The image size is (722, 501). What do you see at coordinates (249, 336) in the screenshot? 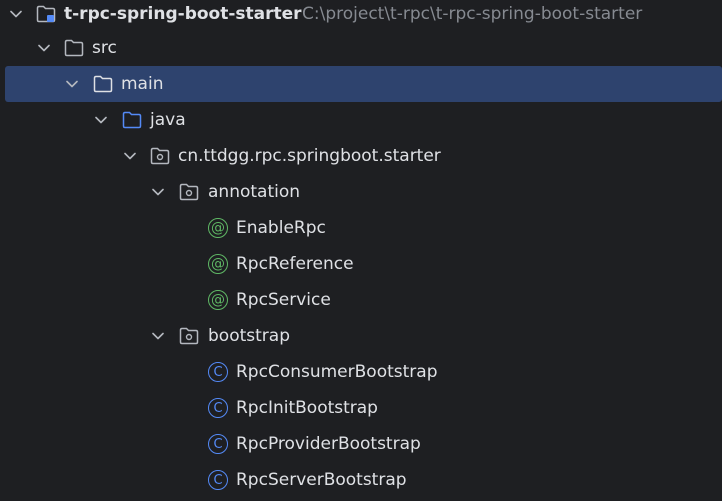
I see `tree-item-label: bootstrap` at bounding box center [249, 336].